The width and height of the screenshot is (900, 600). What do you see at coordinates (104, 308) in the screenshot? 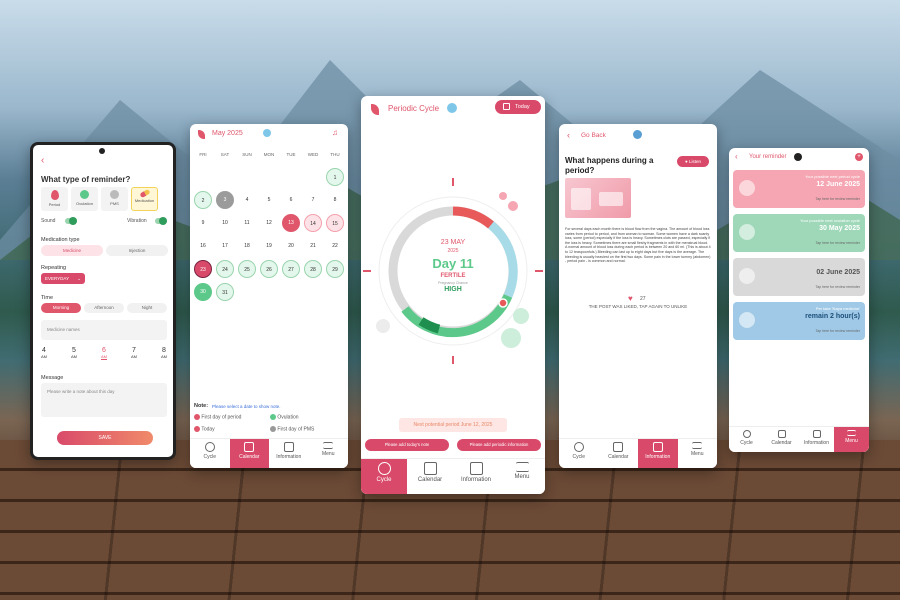
I see `time-afternoon: Afternoon` at bounding box center [104, 308].